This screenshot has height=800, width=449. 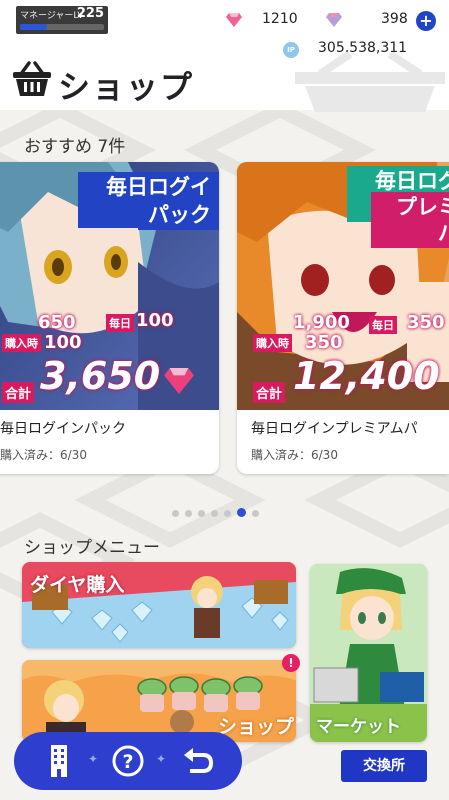 What do you see at coordinates (159, 605) in the screenshot?
I see `diamond-purchase-tile: ダイヤ購入` at bounding box center [159, 605].